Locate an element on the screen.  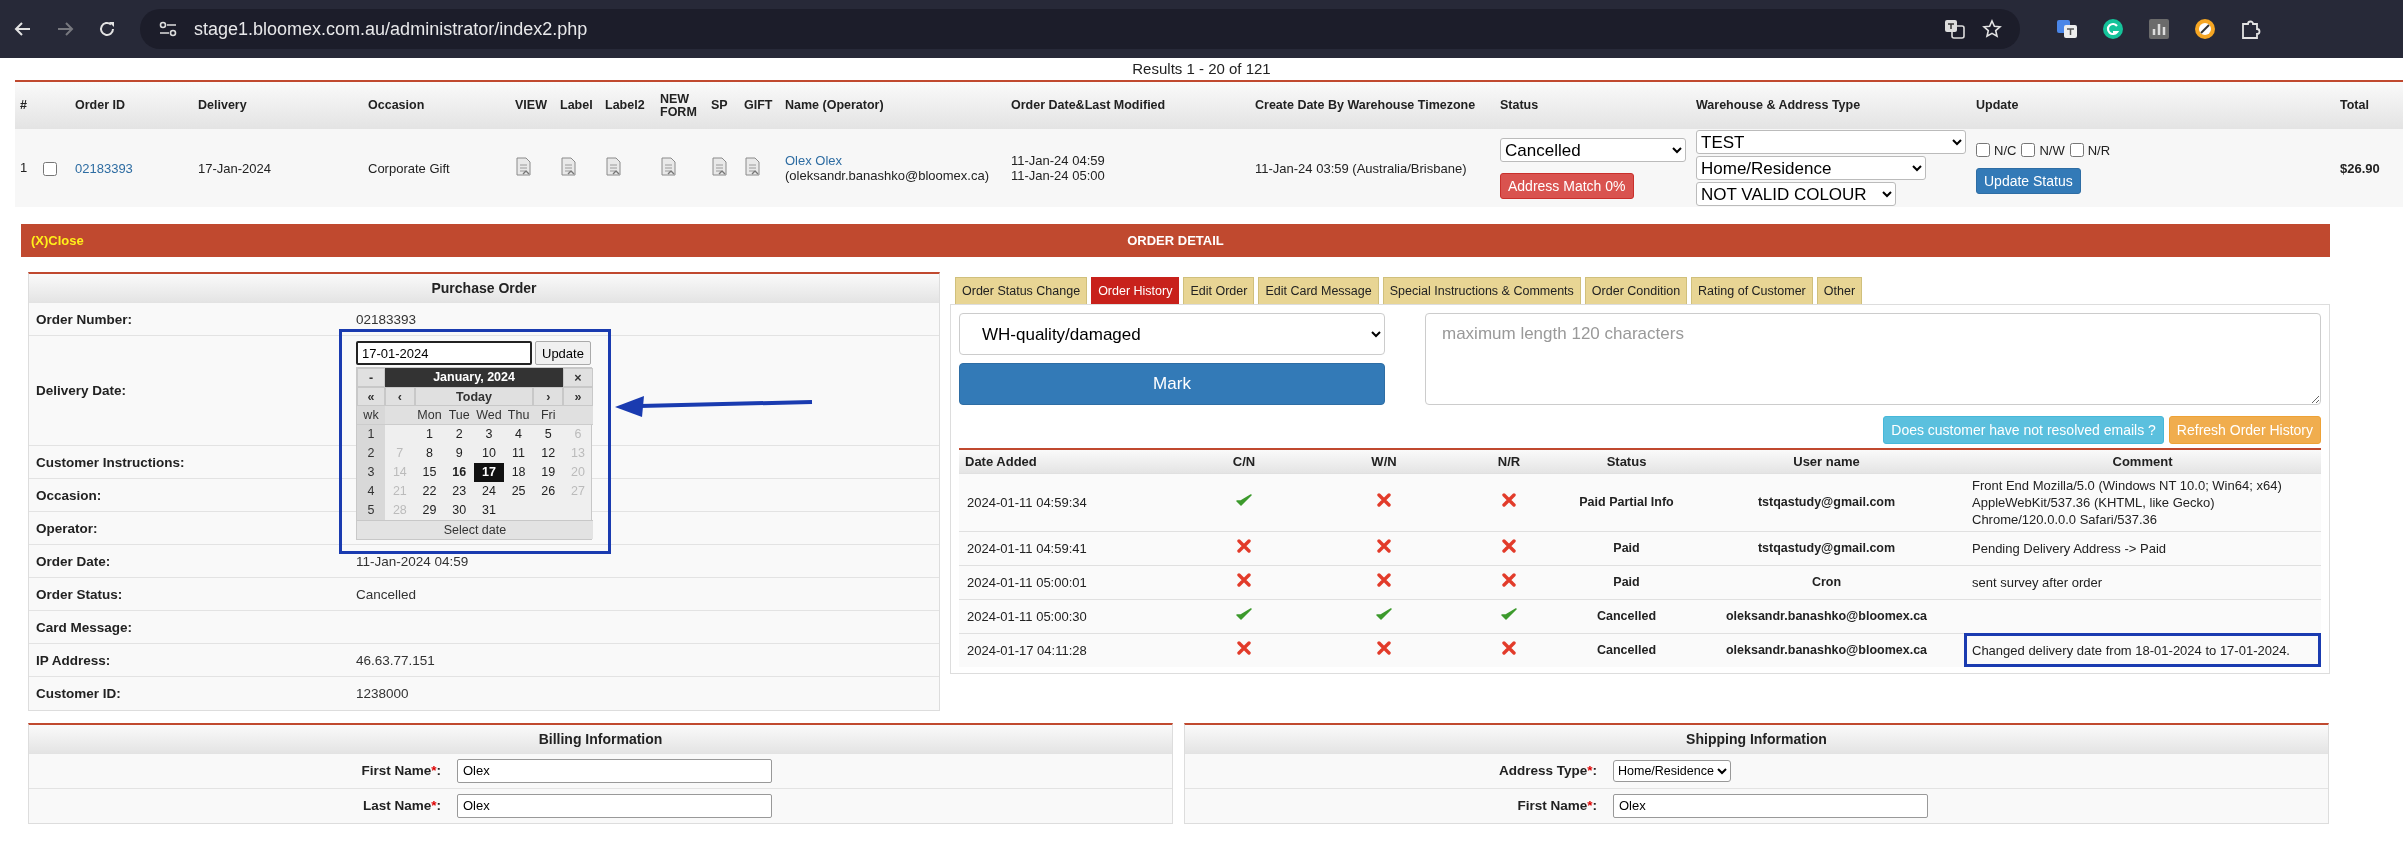
calendar-today-button: Today is located at coordinates (474, 396).